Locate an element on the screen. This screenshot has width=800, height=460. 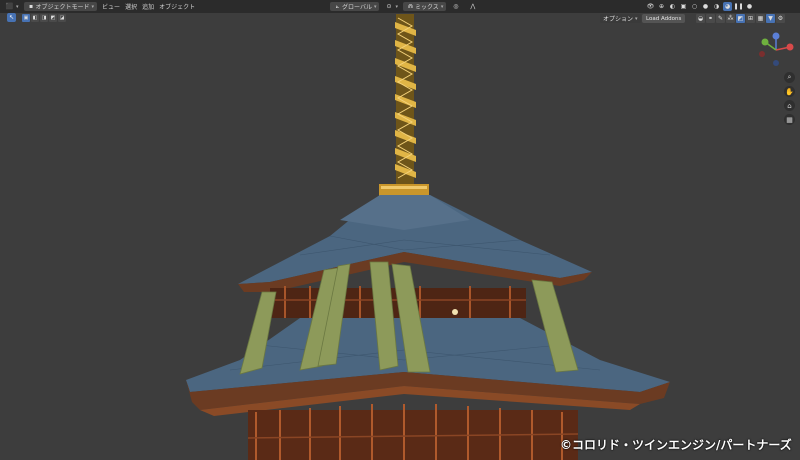
material-shading-icon: ◑ is located at coordinates (716, 6).